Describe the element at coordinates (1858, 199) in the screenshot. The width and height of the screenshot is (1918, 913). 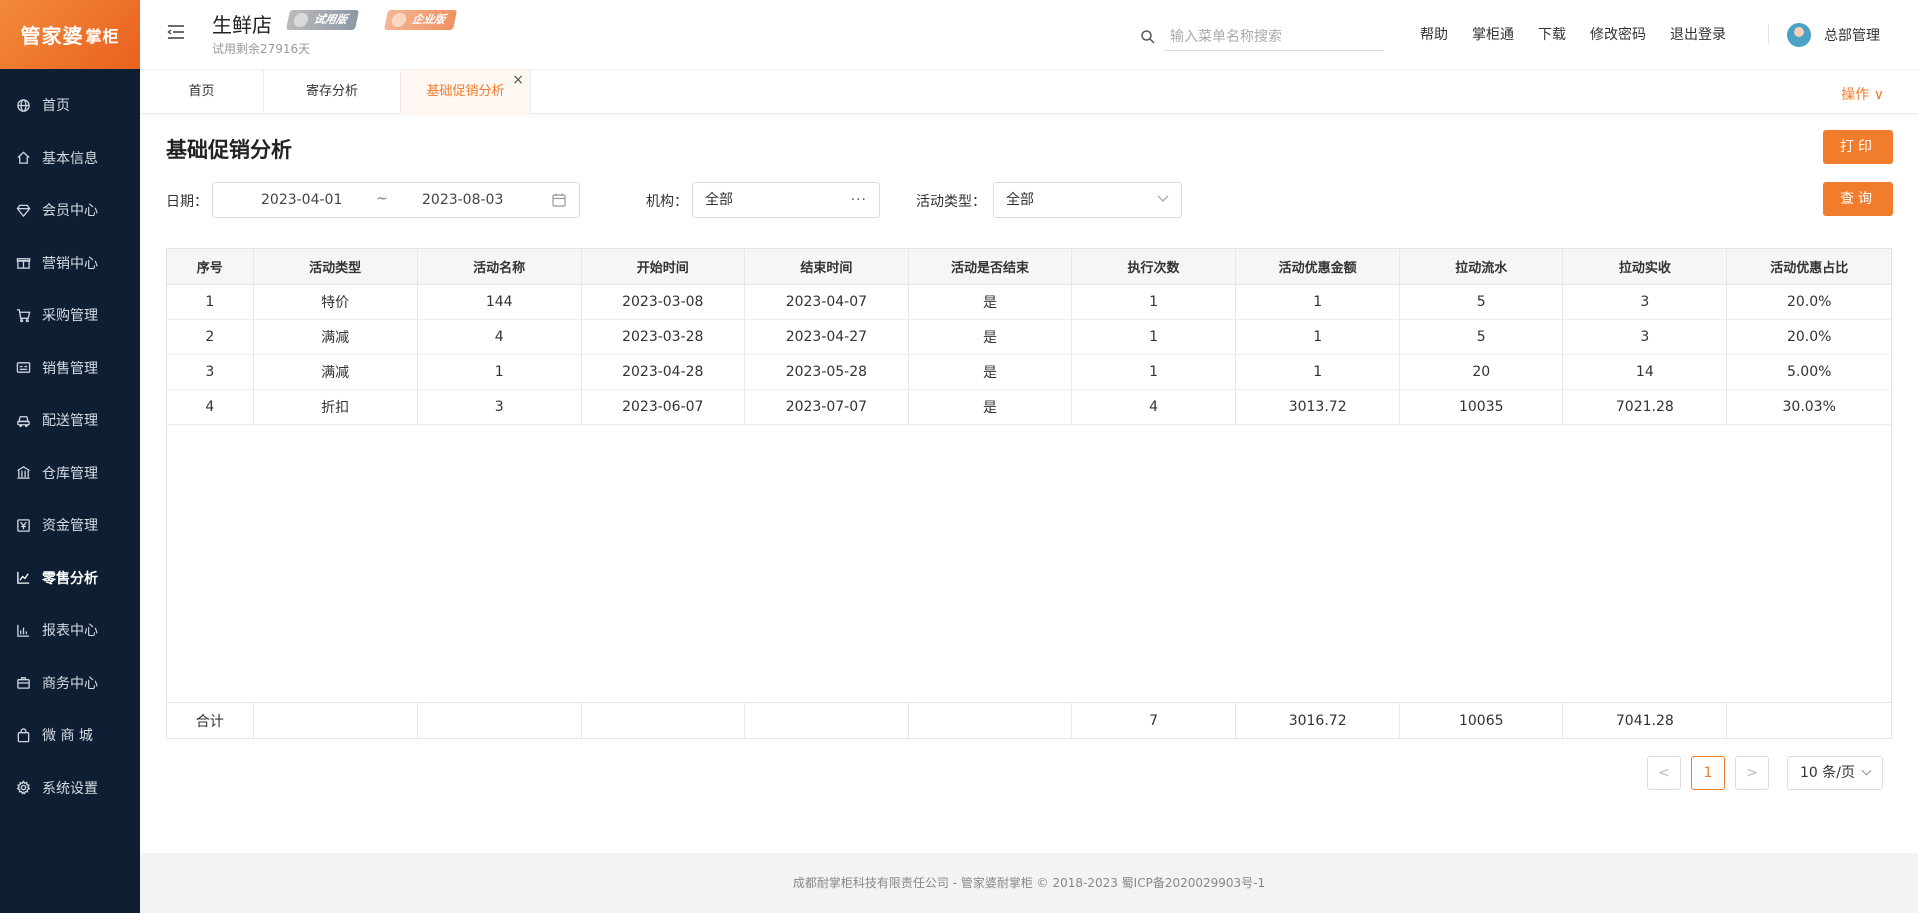
I see `query-button: 查询` at that location.